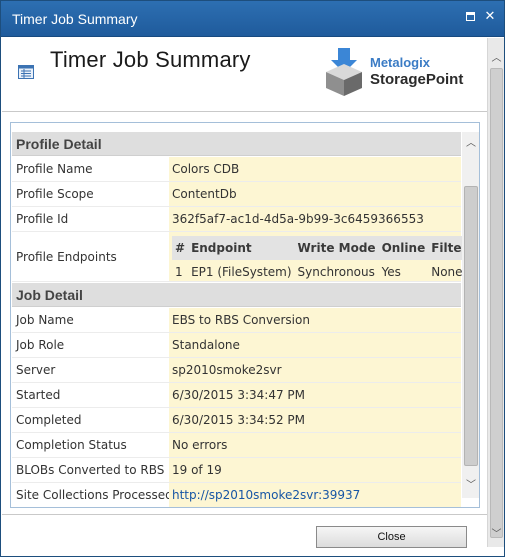  Describe the element at coordinates (244, 514) in the screenshot. I see `footer-divider` at that location.